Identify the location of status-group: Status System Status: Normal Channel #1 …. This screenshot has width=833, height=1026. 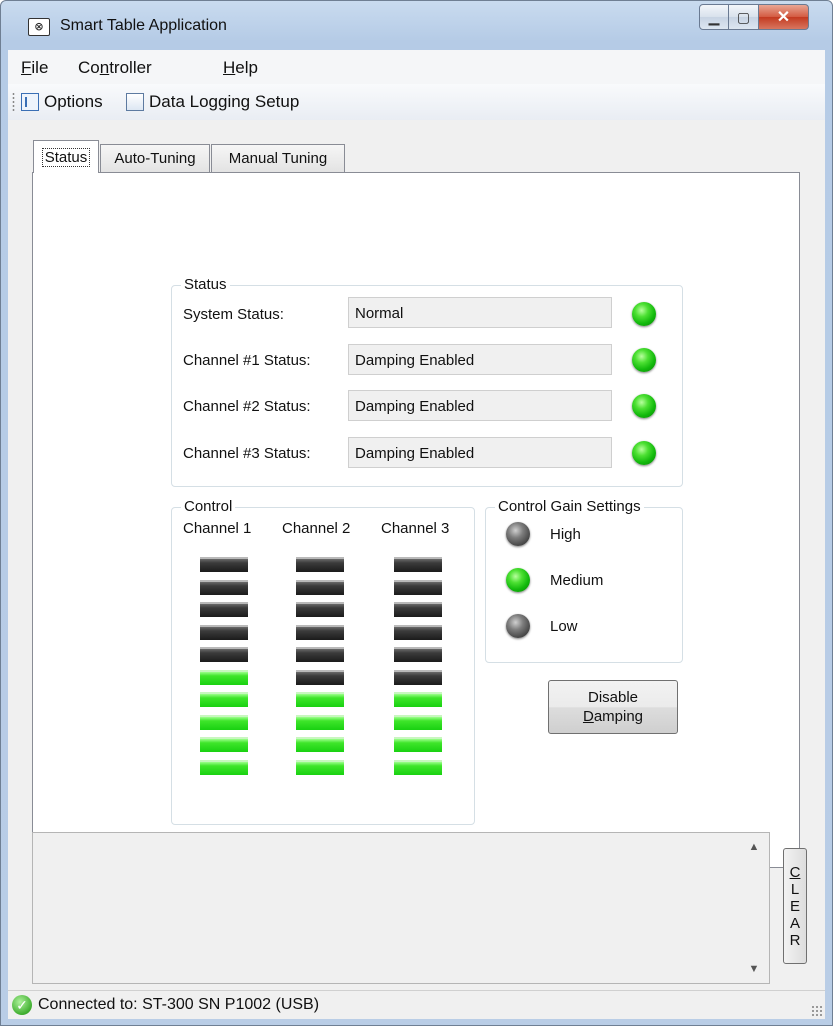
(427, 381).